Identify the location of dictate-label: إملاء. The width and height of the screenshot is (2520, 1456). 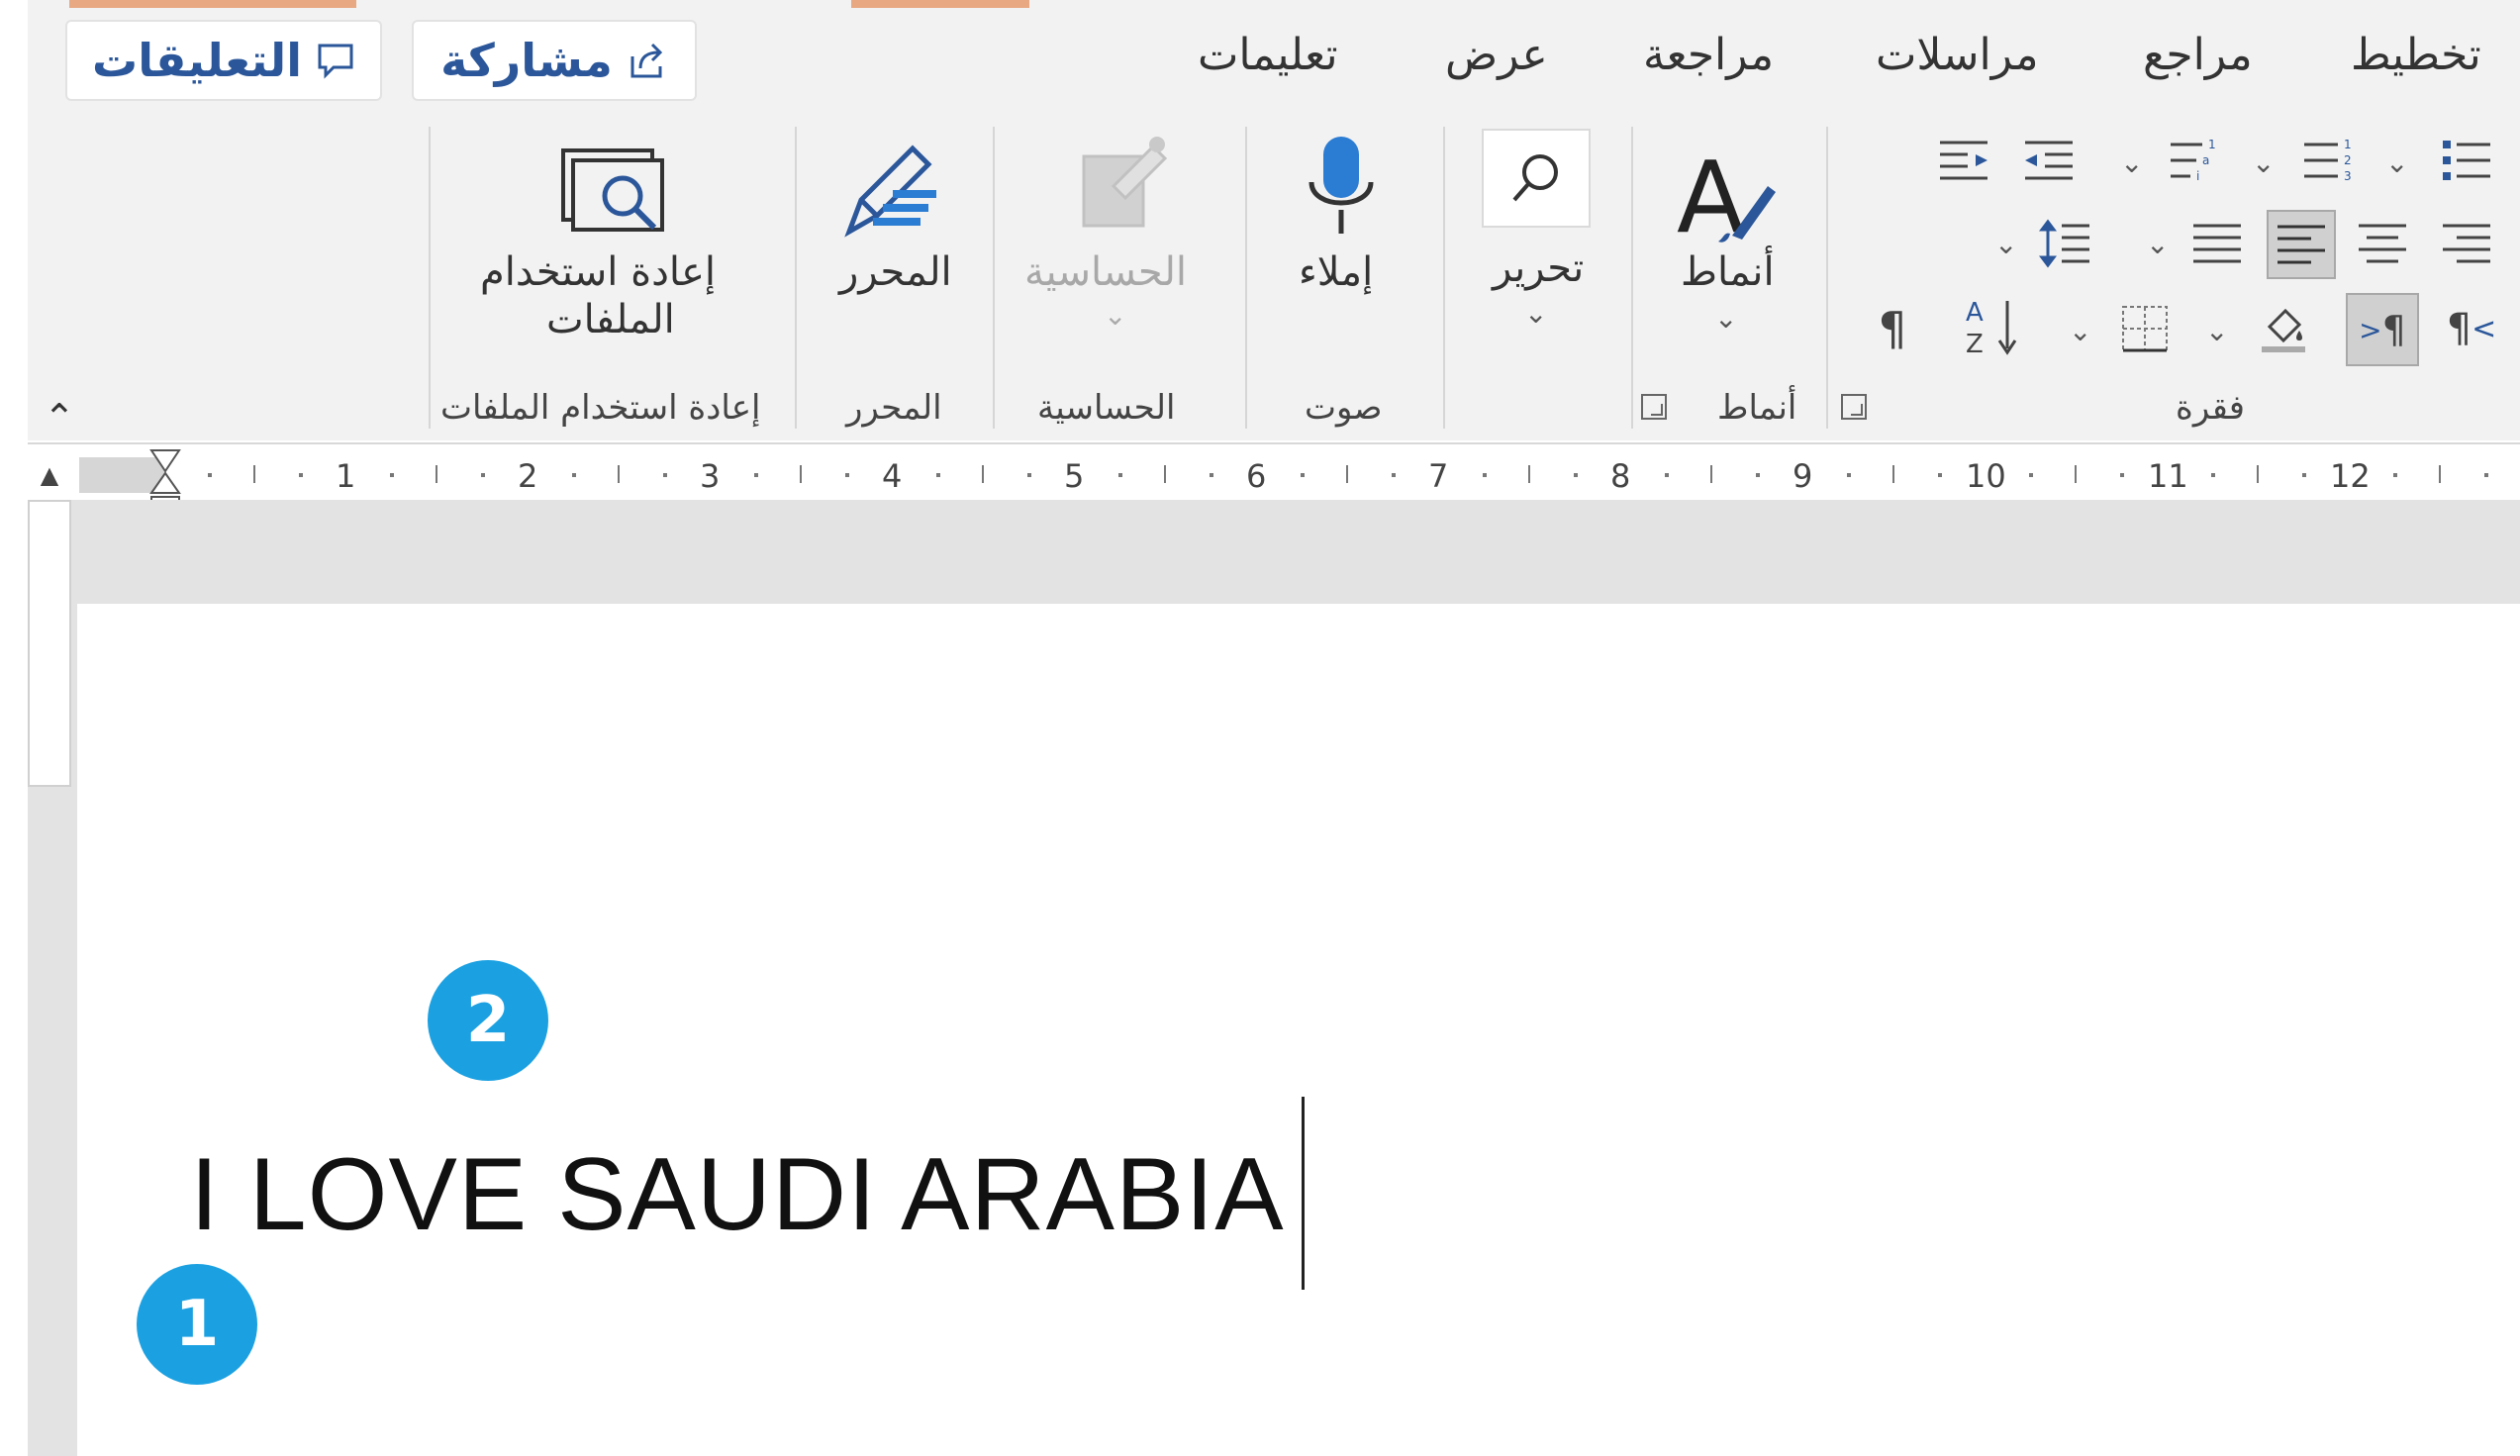
(1336, 272).